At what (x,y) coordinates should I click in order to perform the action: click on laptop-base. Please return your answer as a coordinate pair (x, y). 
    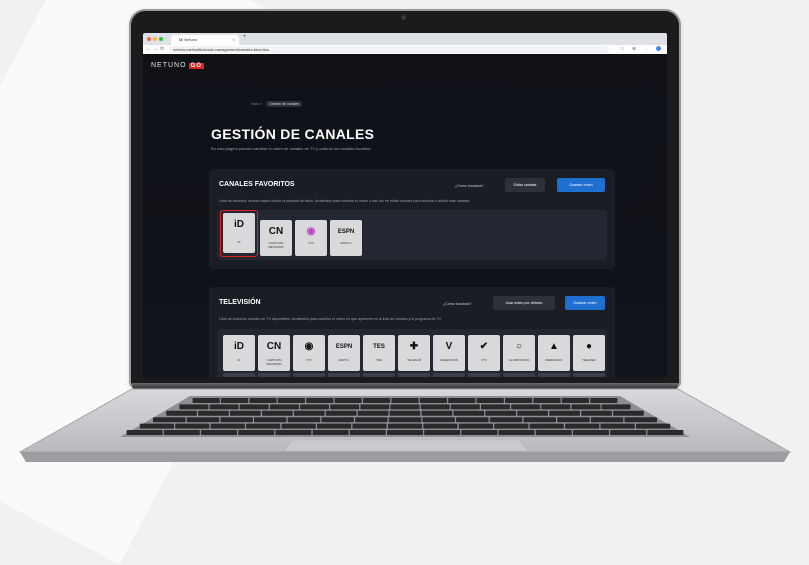
    Looking at the image, I should click on (405, 425).